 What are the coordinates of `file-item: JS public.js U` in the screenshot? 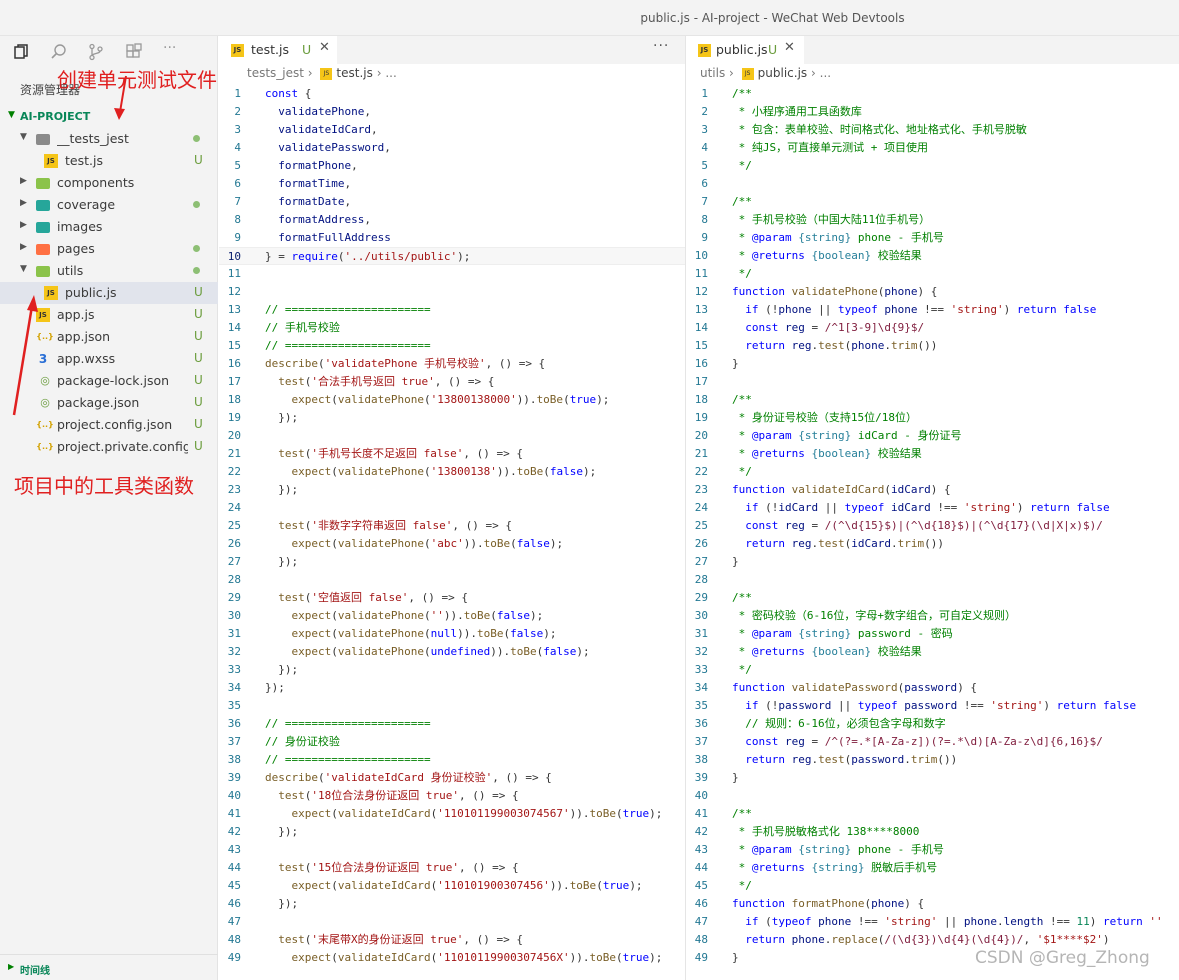 It's located at (109, 293).